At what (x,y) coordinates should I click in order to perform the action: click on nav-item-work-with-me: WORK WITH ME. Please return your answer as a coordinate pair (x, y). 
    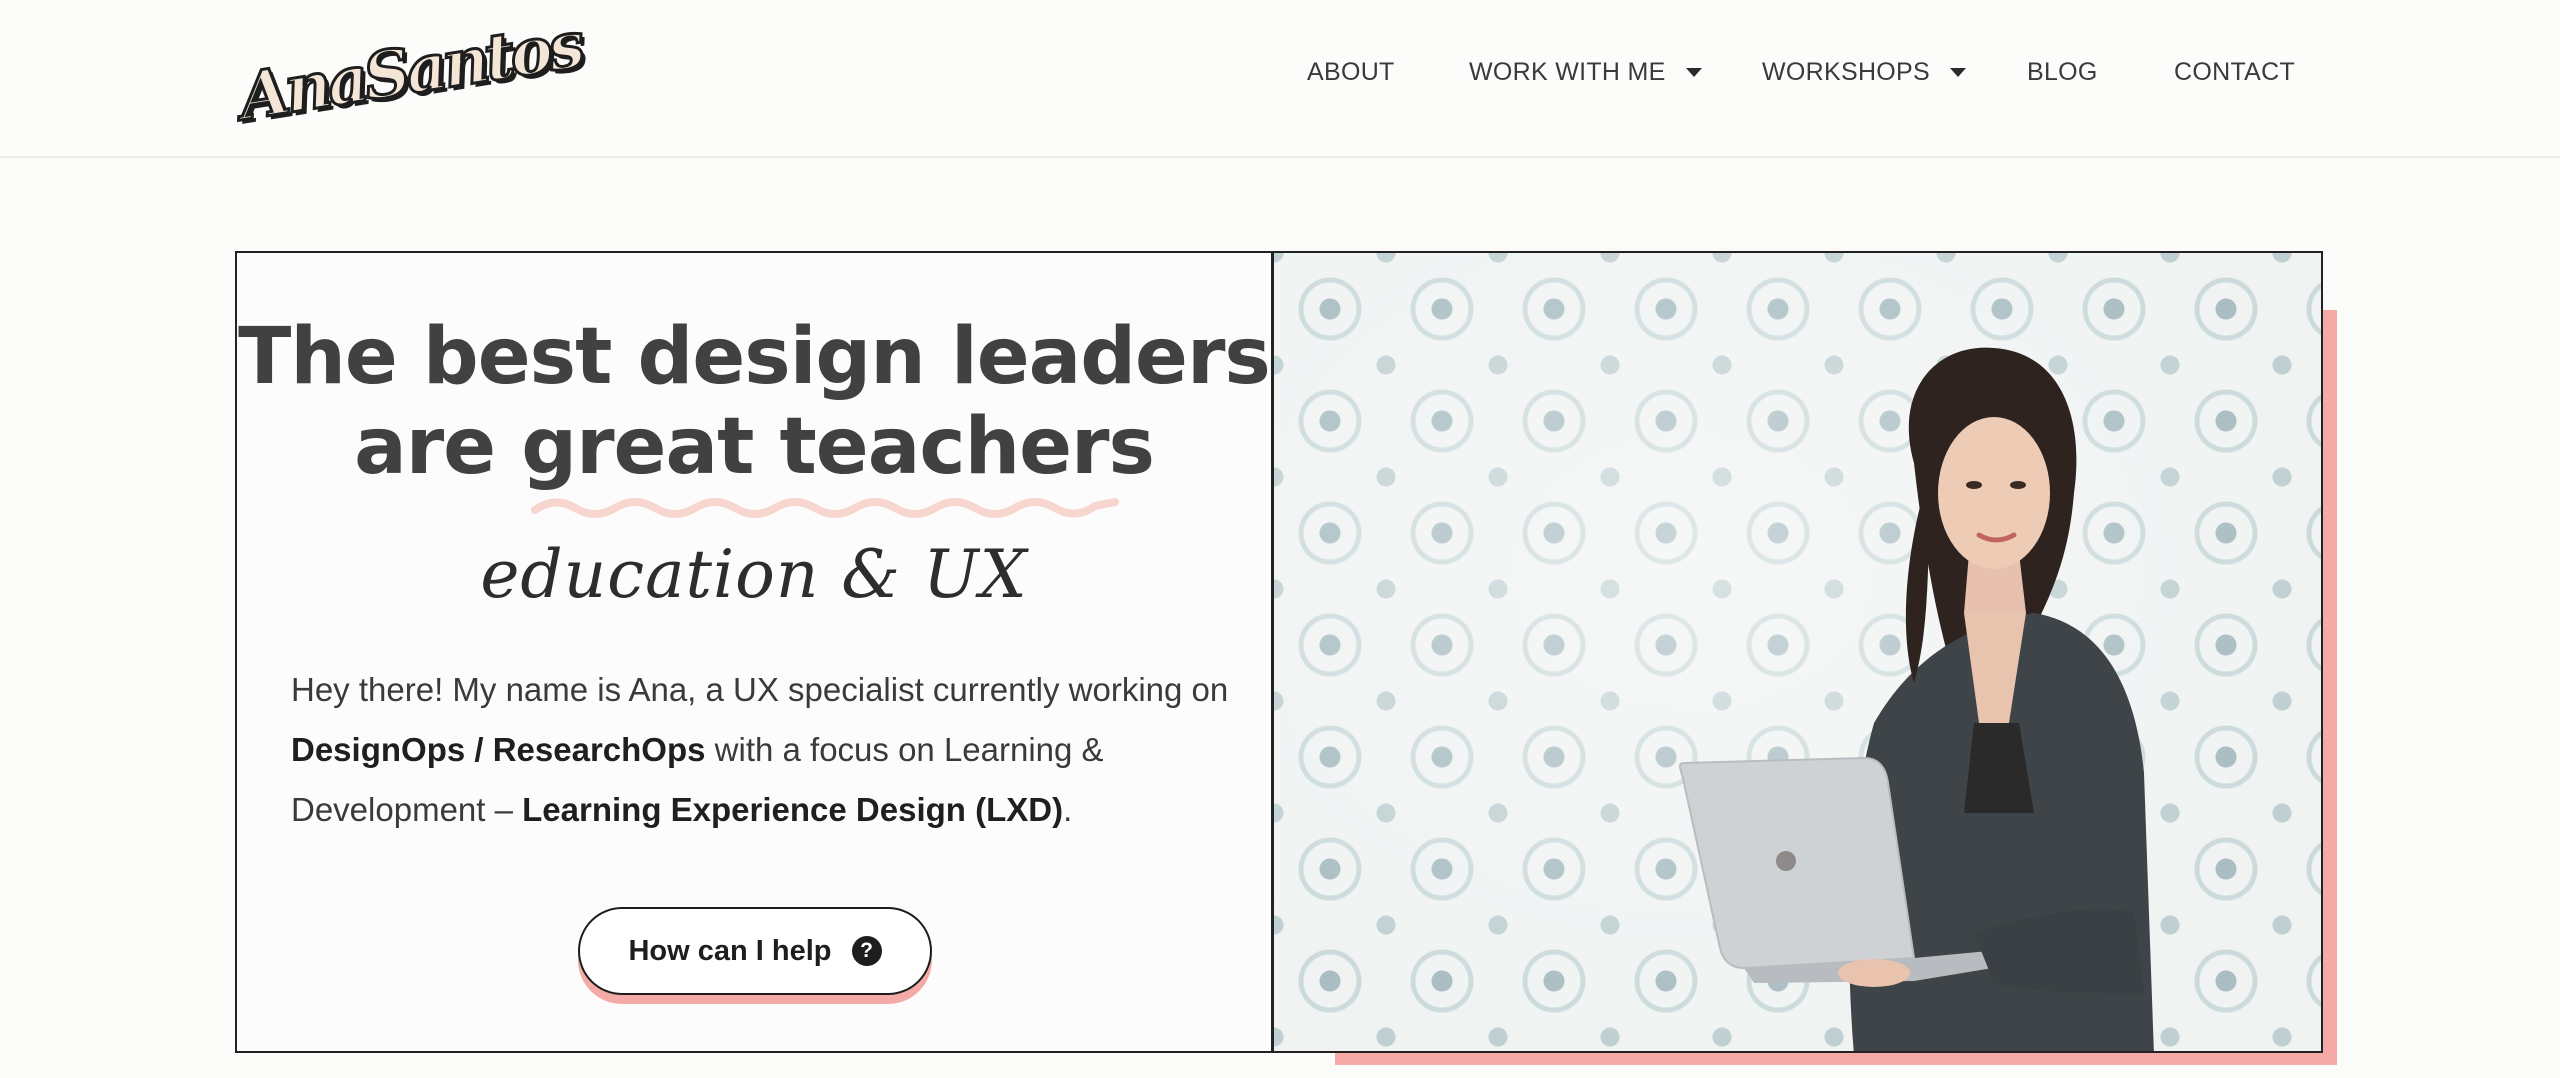
    Looking at the image, I should click on (1585, 72).